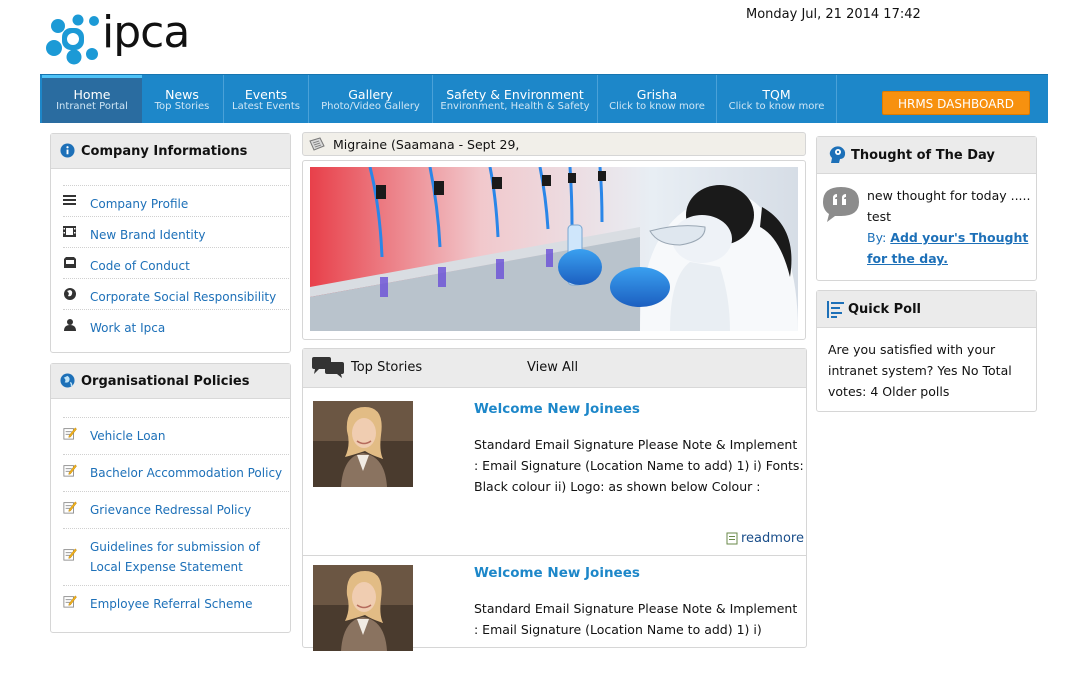  Describe the element at coordinates (183, 297) in the screenshot. I see `company-link-label: Corporate Social Responsibility` at that location.